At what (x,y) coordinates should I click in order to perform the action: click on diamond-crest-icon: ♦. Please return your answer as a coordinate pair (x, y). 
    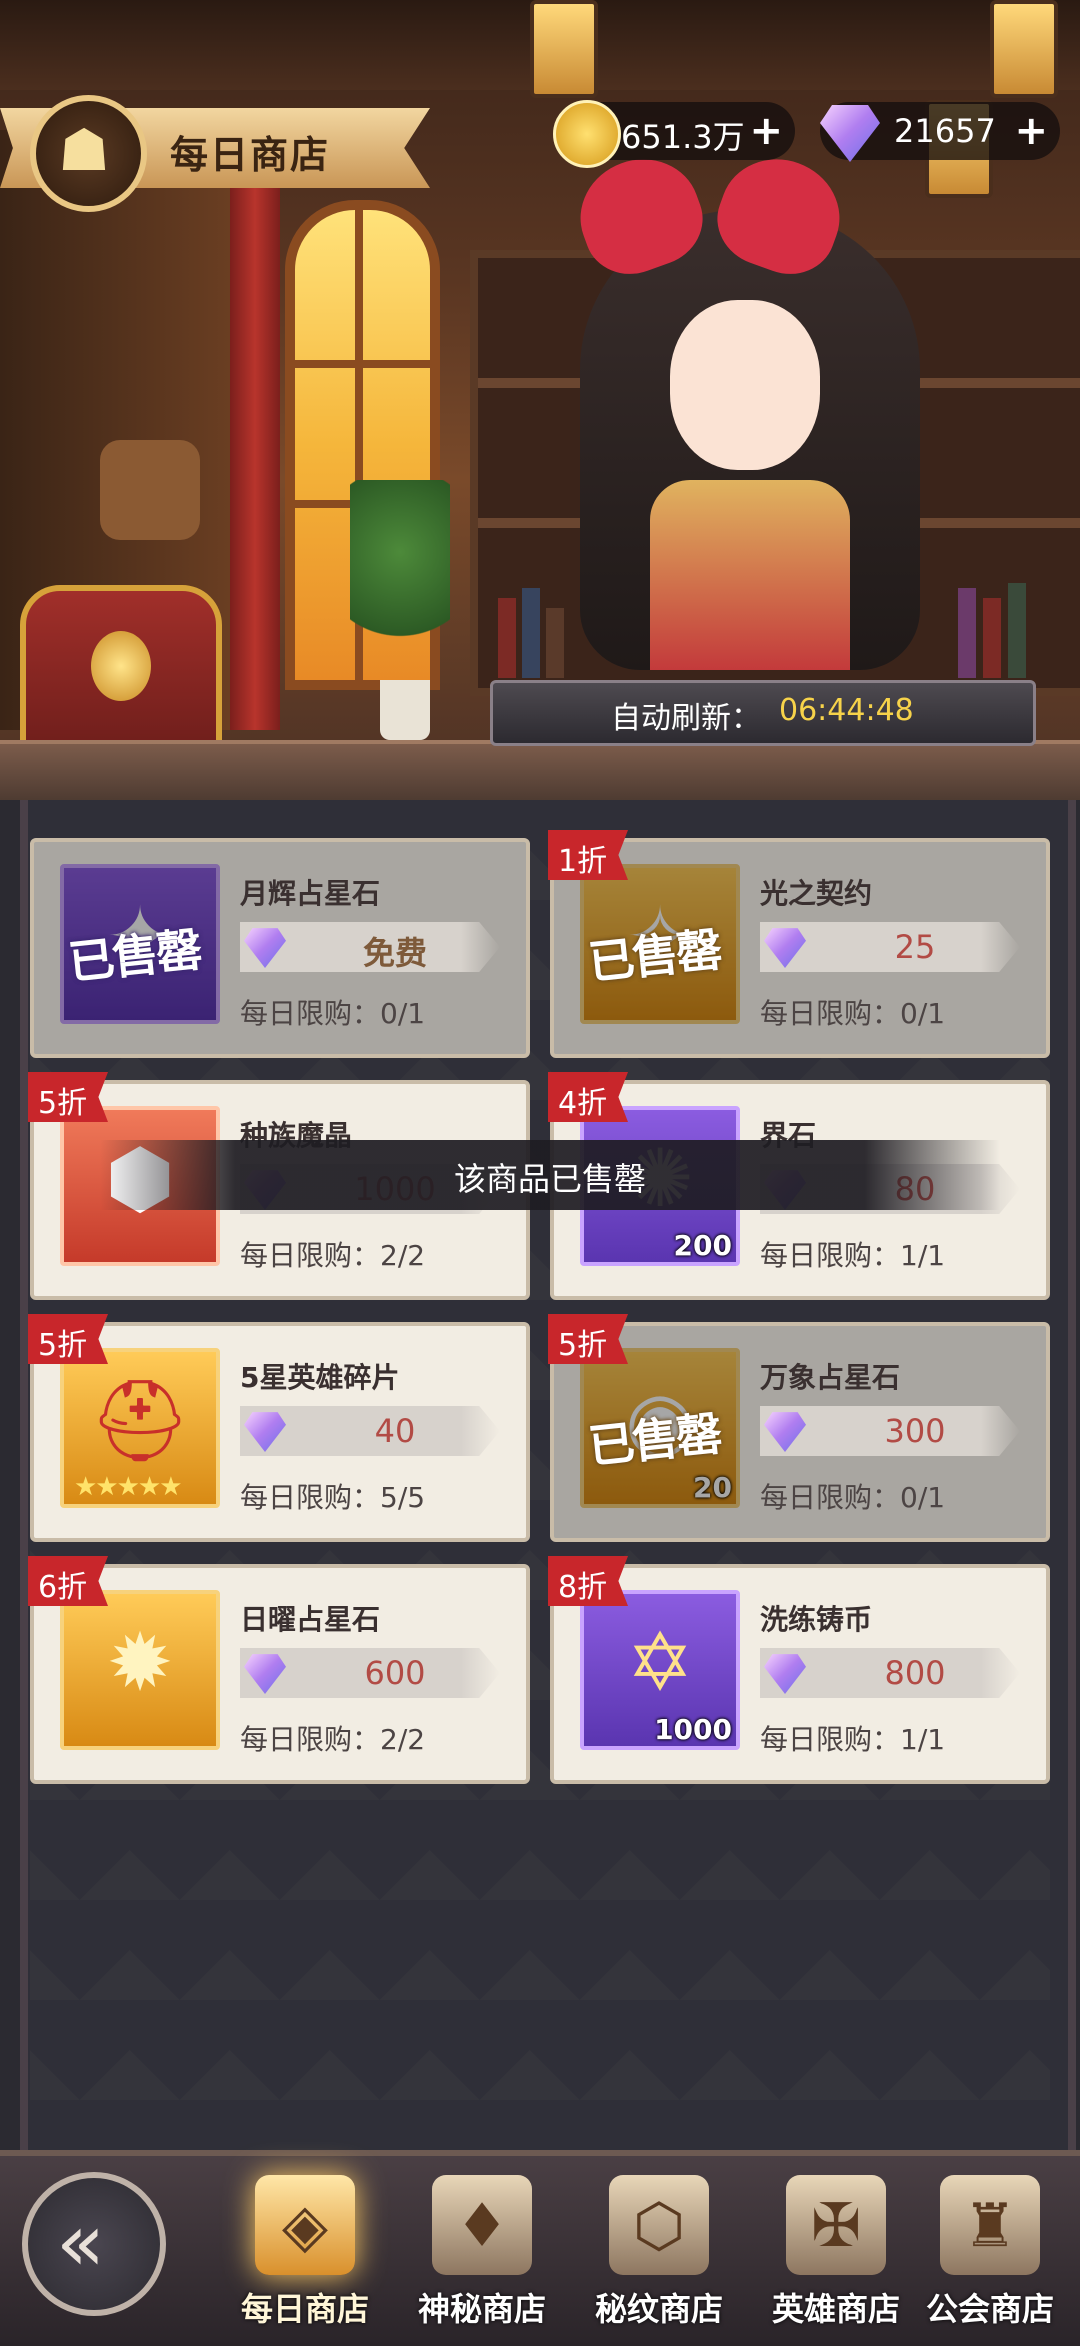
    Looking at the image, I should click on (482, 2225).